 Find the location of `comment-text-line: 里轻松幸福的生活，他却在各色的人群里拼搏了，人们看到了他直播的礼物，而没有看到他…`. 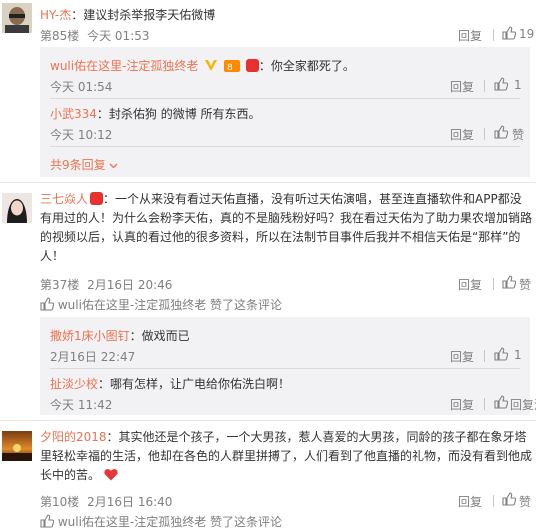

comment-text-line: 里轻松幸福的生活，他却在各色的人群里拼搏了，人们看到了他直播的礼物，而没有看到他… is located at coordinates (286, 456).